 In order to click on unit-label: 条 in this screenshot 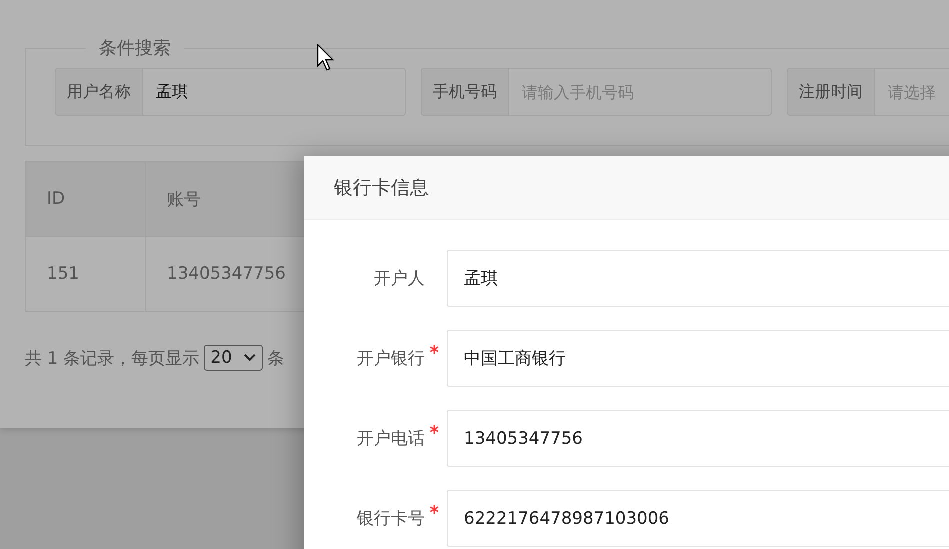, I will do `click(275, 359)`.